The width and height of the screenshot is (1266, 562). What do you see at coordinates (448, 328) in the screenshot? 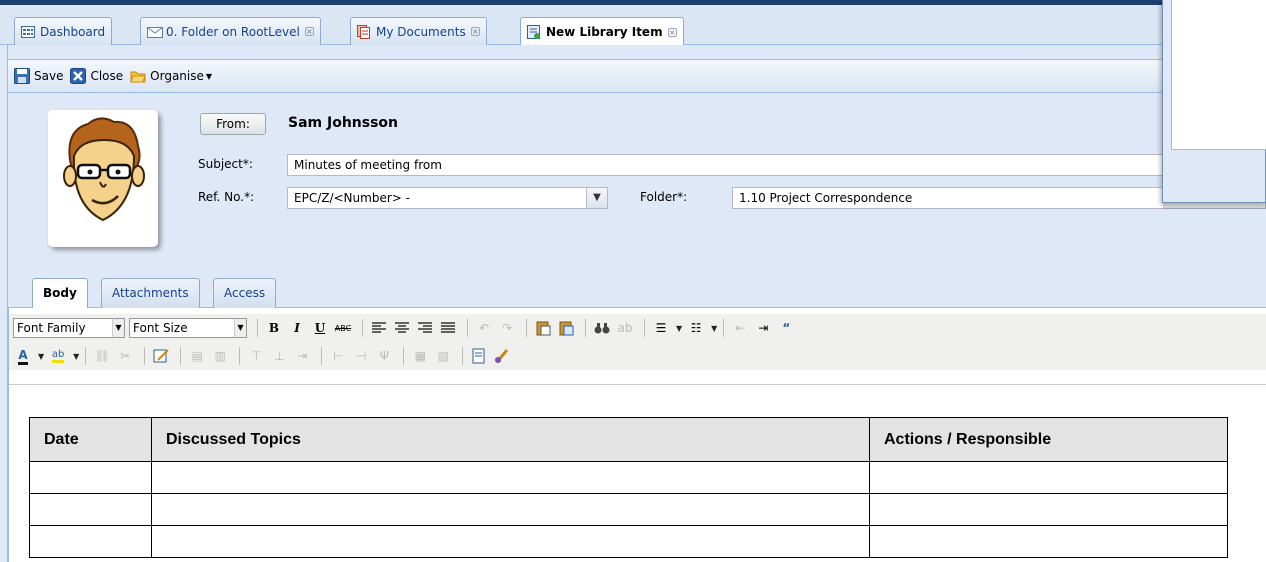
I see `align-justify-icon` at bounding box center [448, 328].